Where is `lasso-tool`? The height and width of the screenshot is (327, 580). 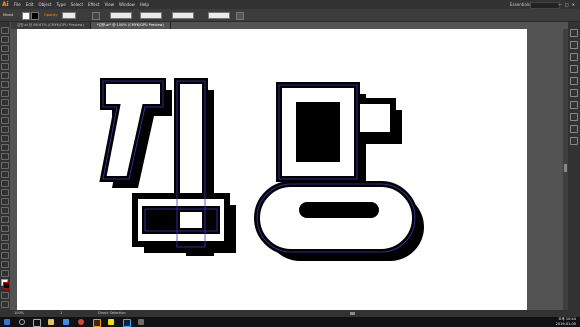 lasso-tool is located at coordinates (5, 57).